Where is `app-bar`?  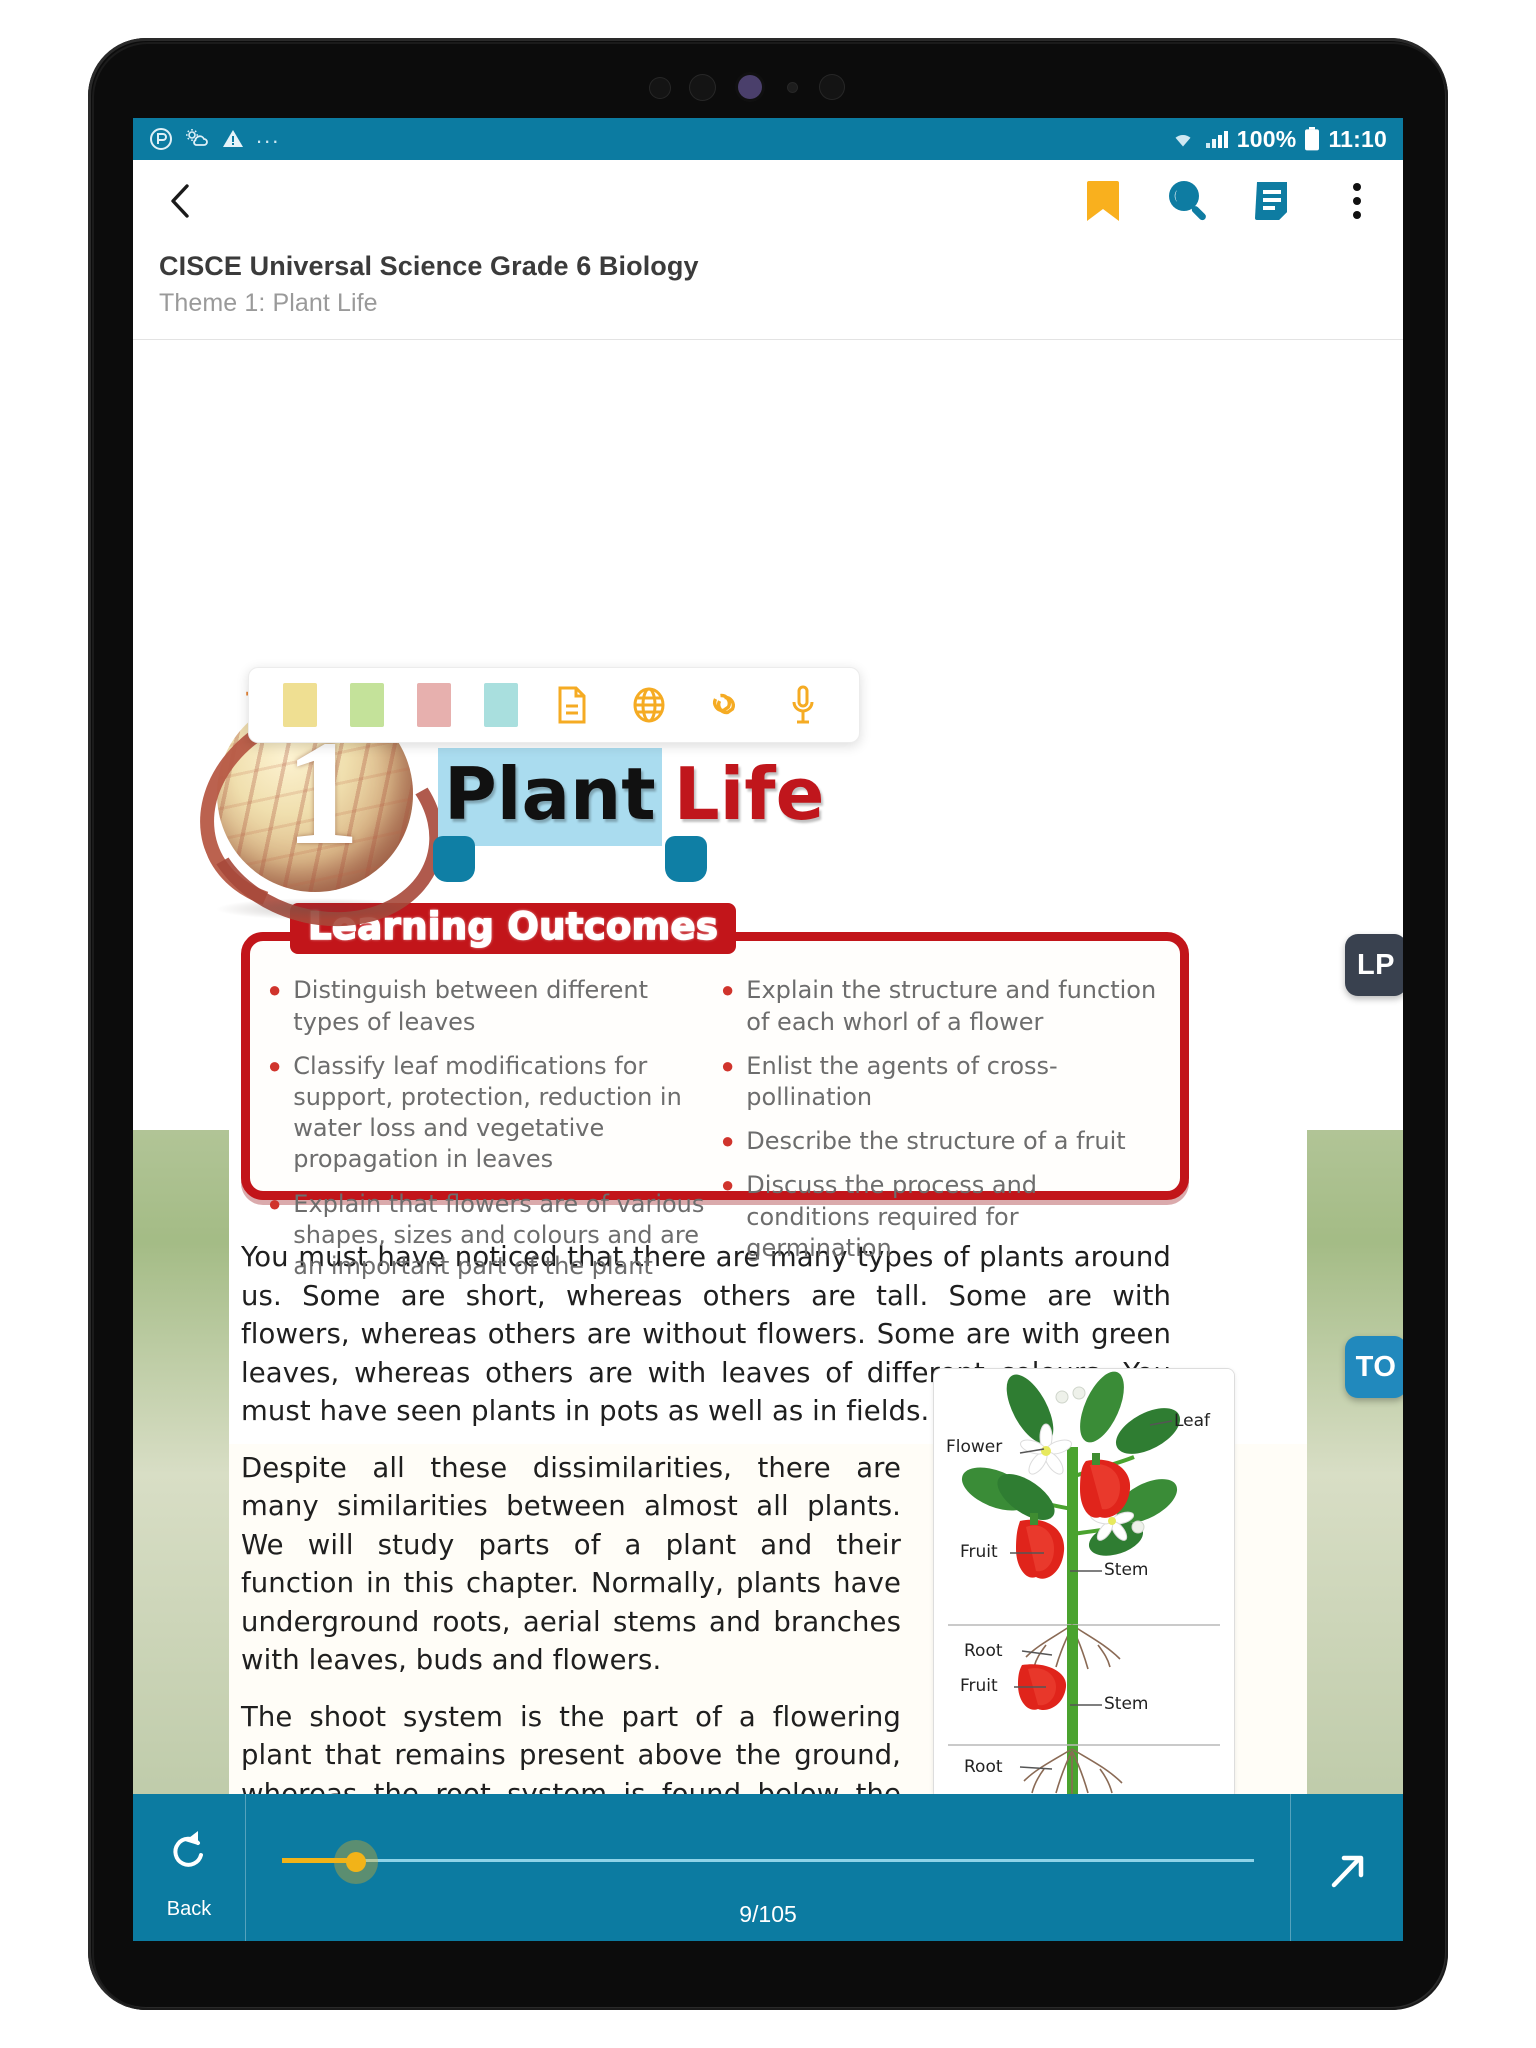 app-bar is located at coordinates (768, 201).